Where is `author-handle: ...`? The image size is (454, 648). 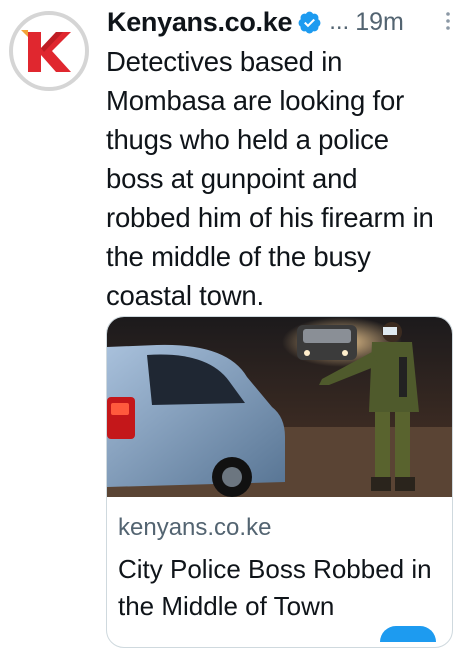 author-handle: ... is located at coordinates (339, 22).